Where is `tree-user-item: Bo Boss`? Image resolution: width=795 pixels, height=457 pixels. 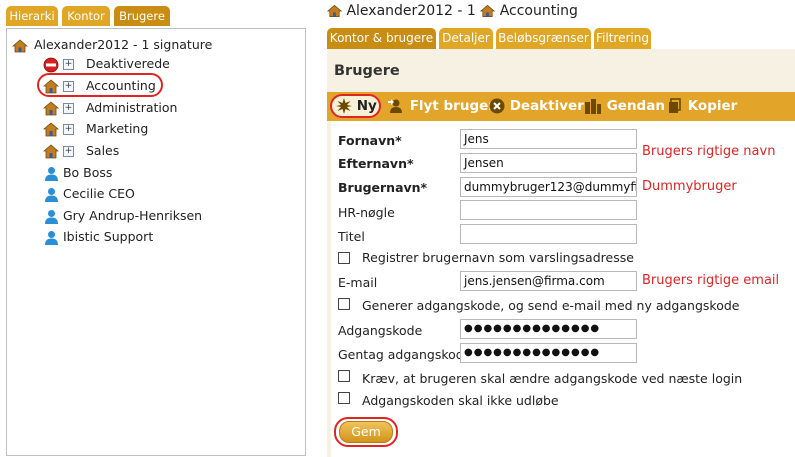
tree-user-item: Bo Boss is located at coordinates (78, 173).